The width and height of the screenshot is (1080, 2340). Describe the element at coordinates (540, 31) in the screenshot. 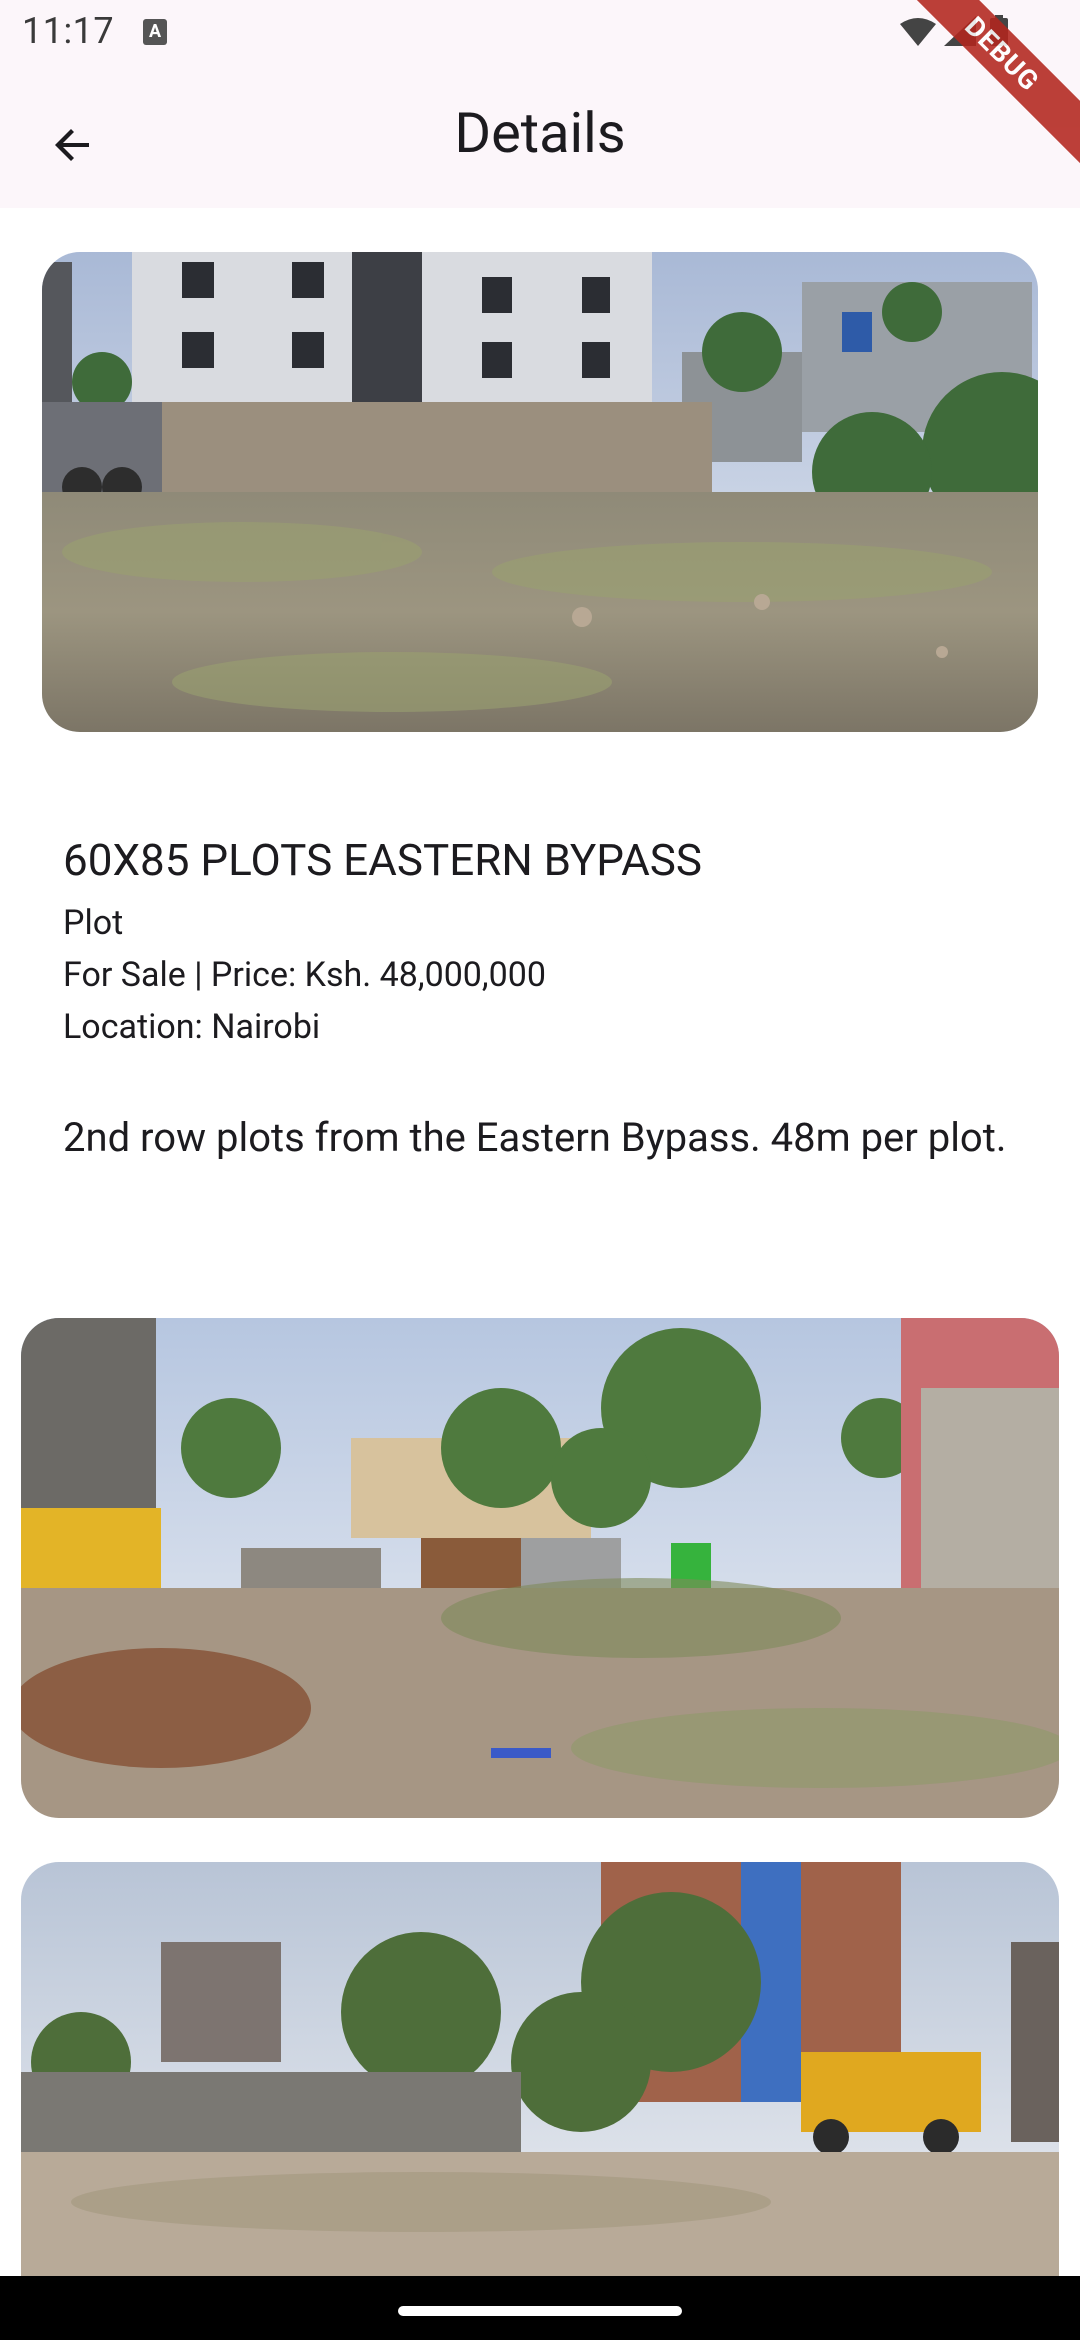

I see `status-bar: 11:17 A` at that location.